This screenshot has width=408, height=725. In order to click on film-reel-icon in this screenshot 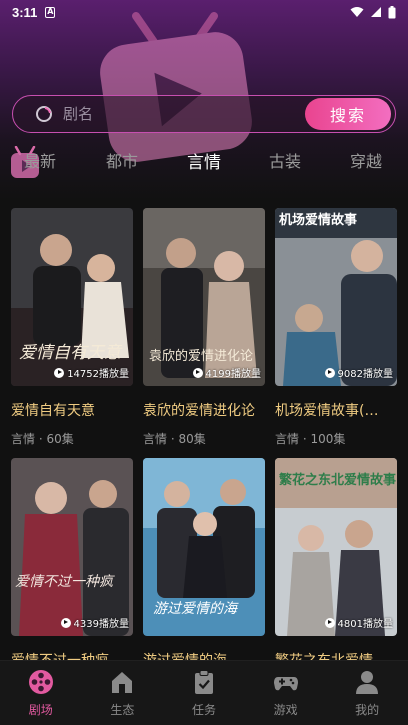, I will do `click(40, 682)`.